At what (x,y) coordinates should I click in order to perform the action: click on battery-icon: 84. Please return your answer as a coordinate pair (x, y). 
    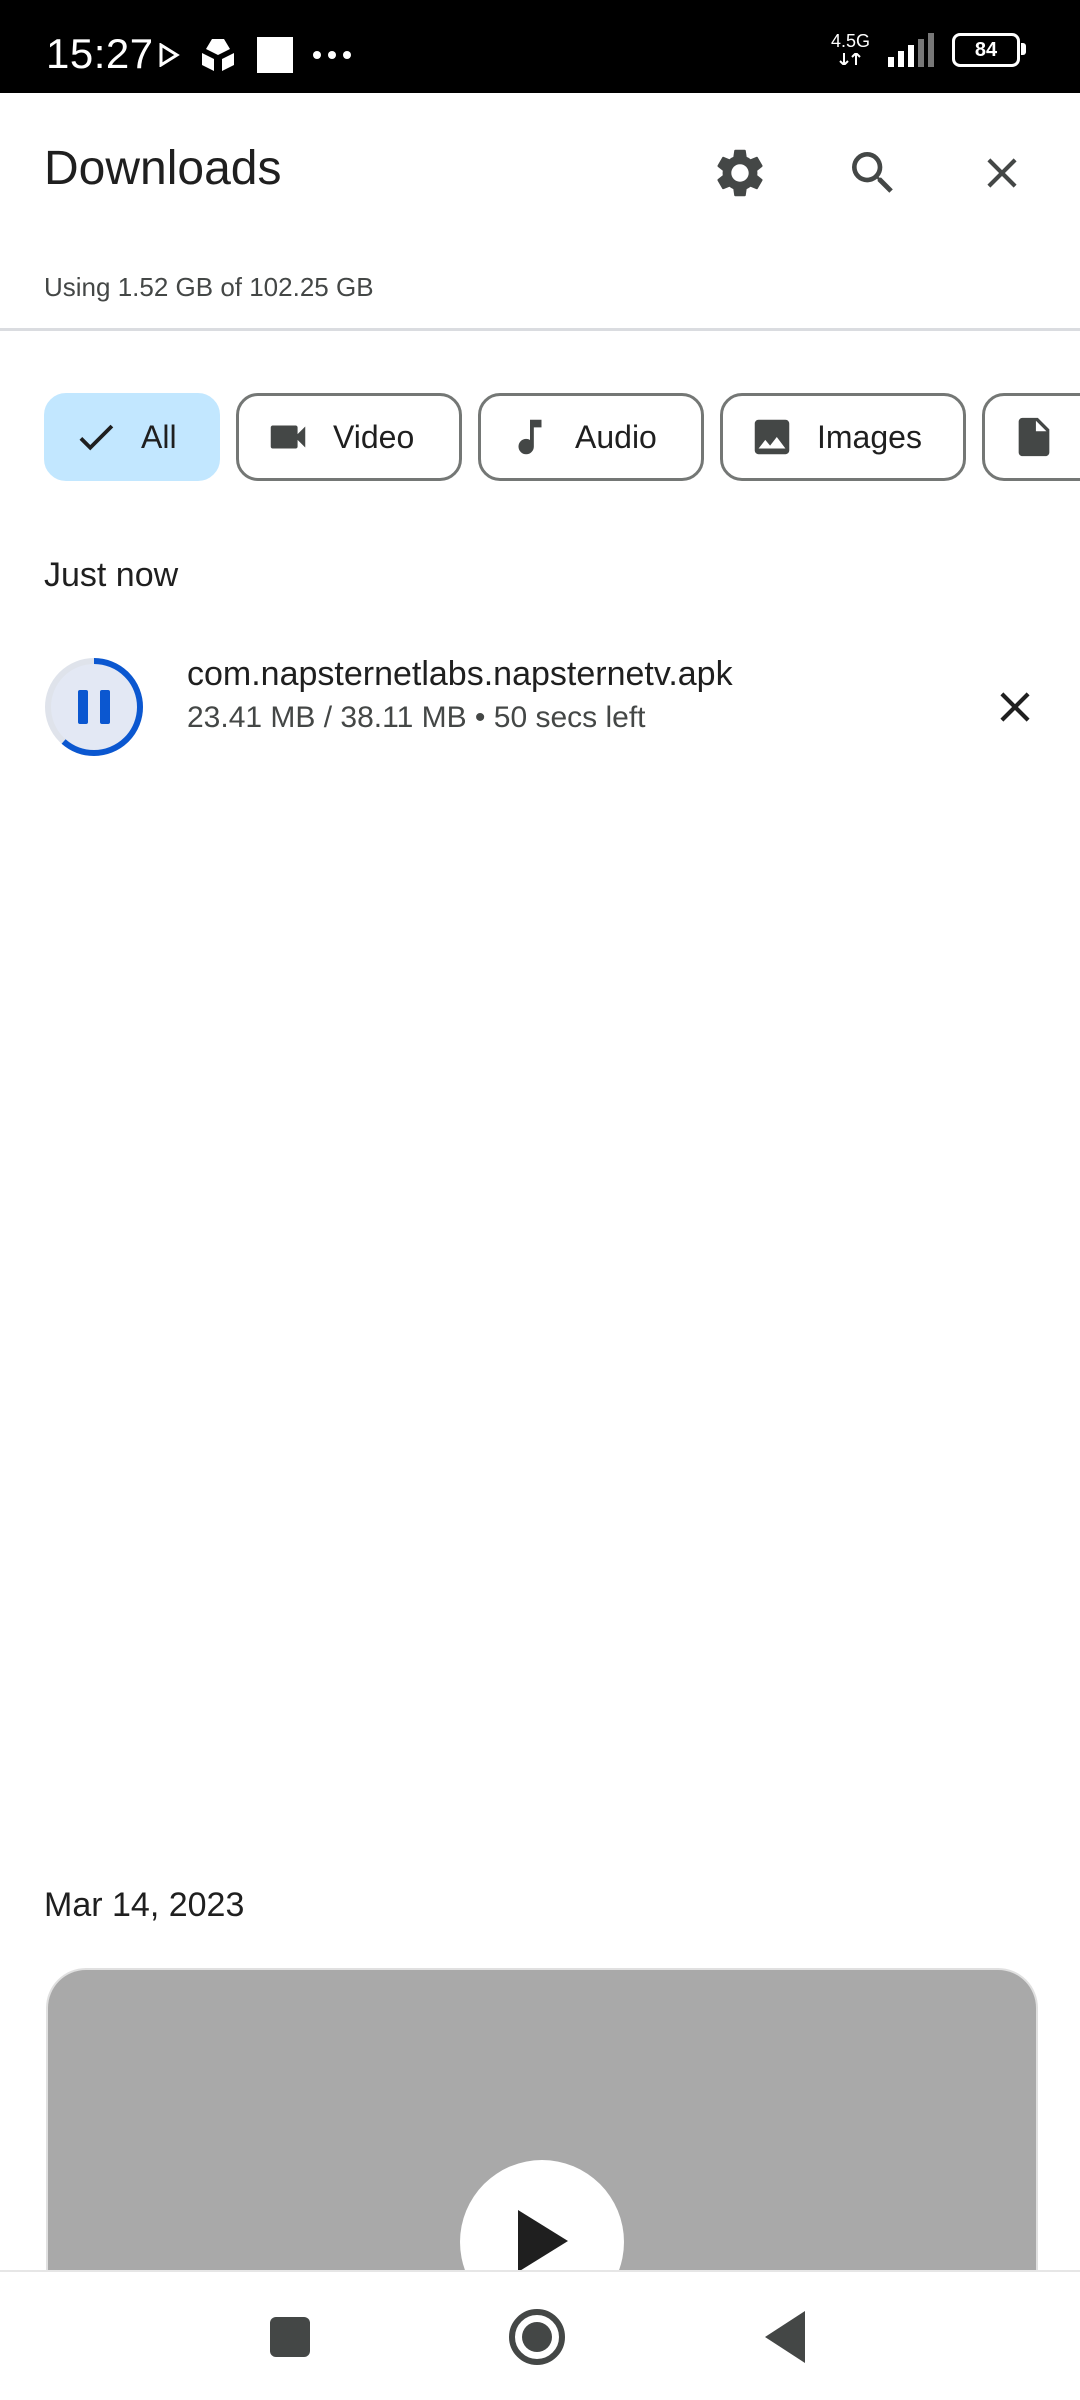
    Looking at the image, I should click on (989, 50).